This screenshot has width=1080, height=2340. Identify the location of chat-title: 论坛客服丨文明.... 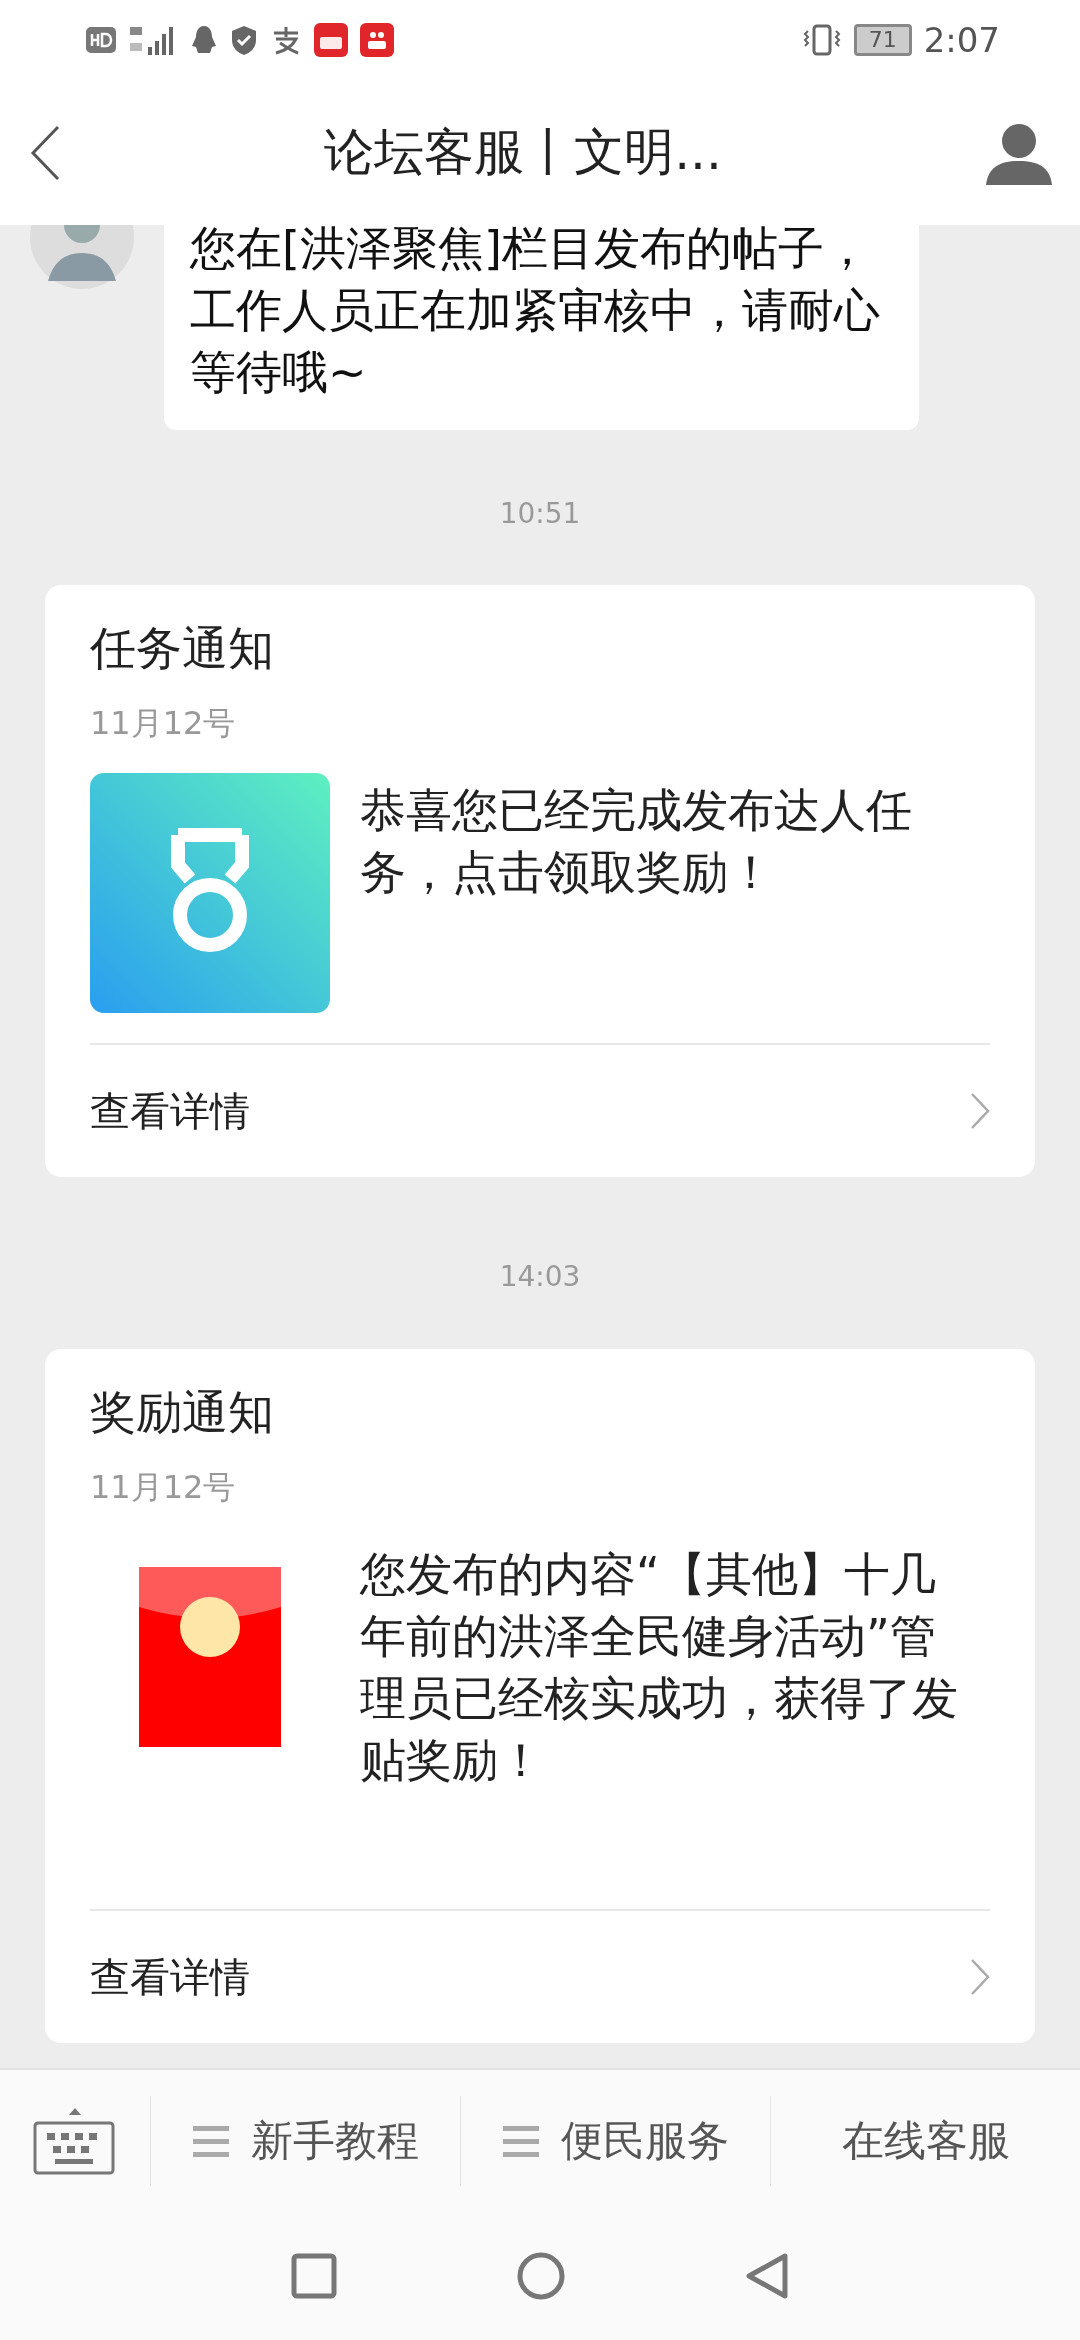
(523, 152).